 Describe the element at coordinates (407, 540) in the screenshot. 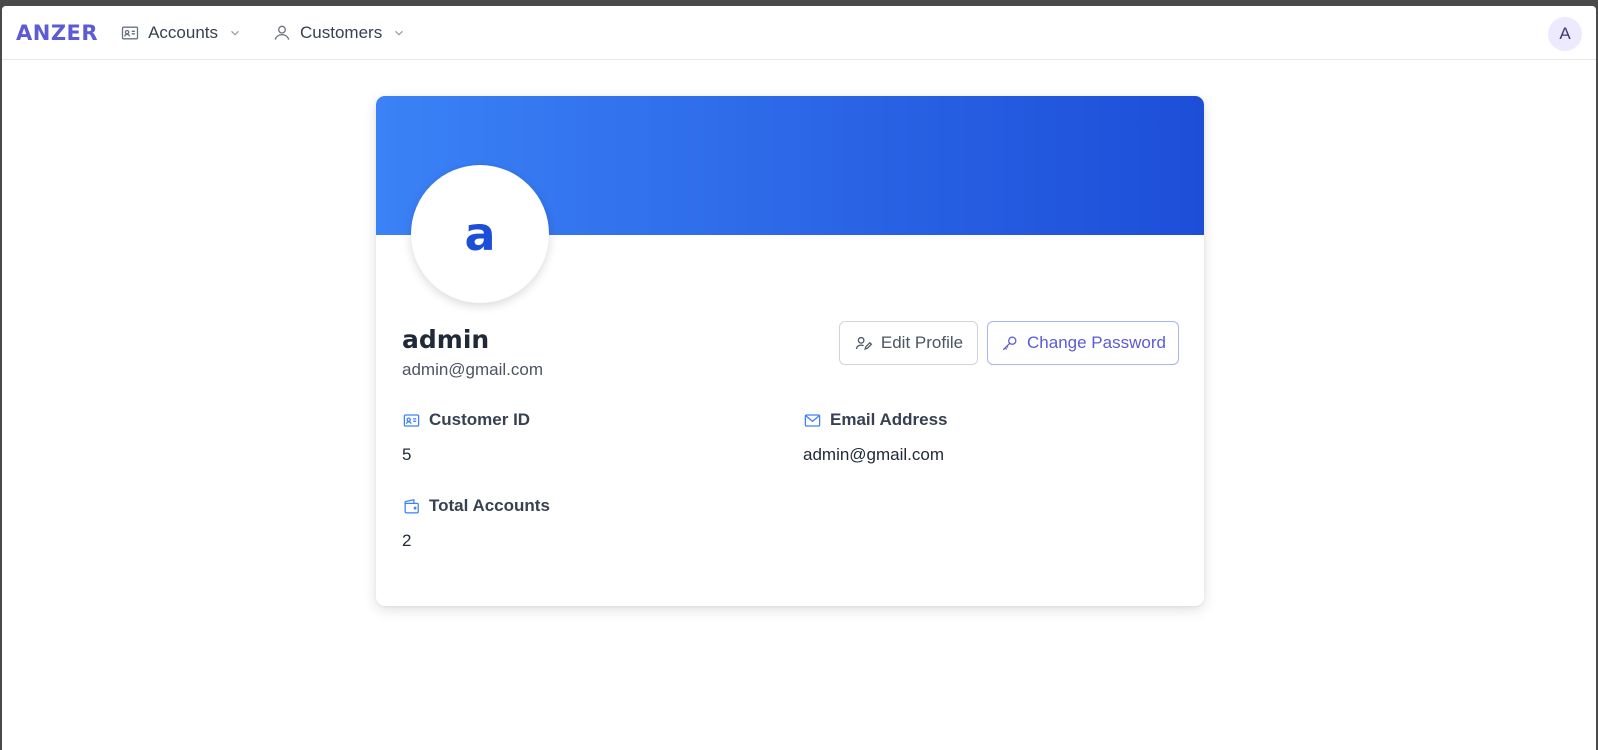

I see `total-accounts-value: 2` at that location.